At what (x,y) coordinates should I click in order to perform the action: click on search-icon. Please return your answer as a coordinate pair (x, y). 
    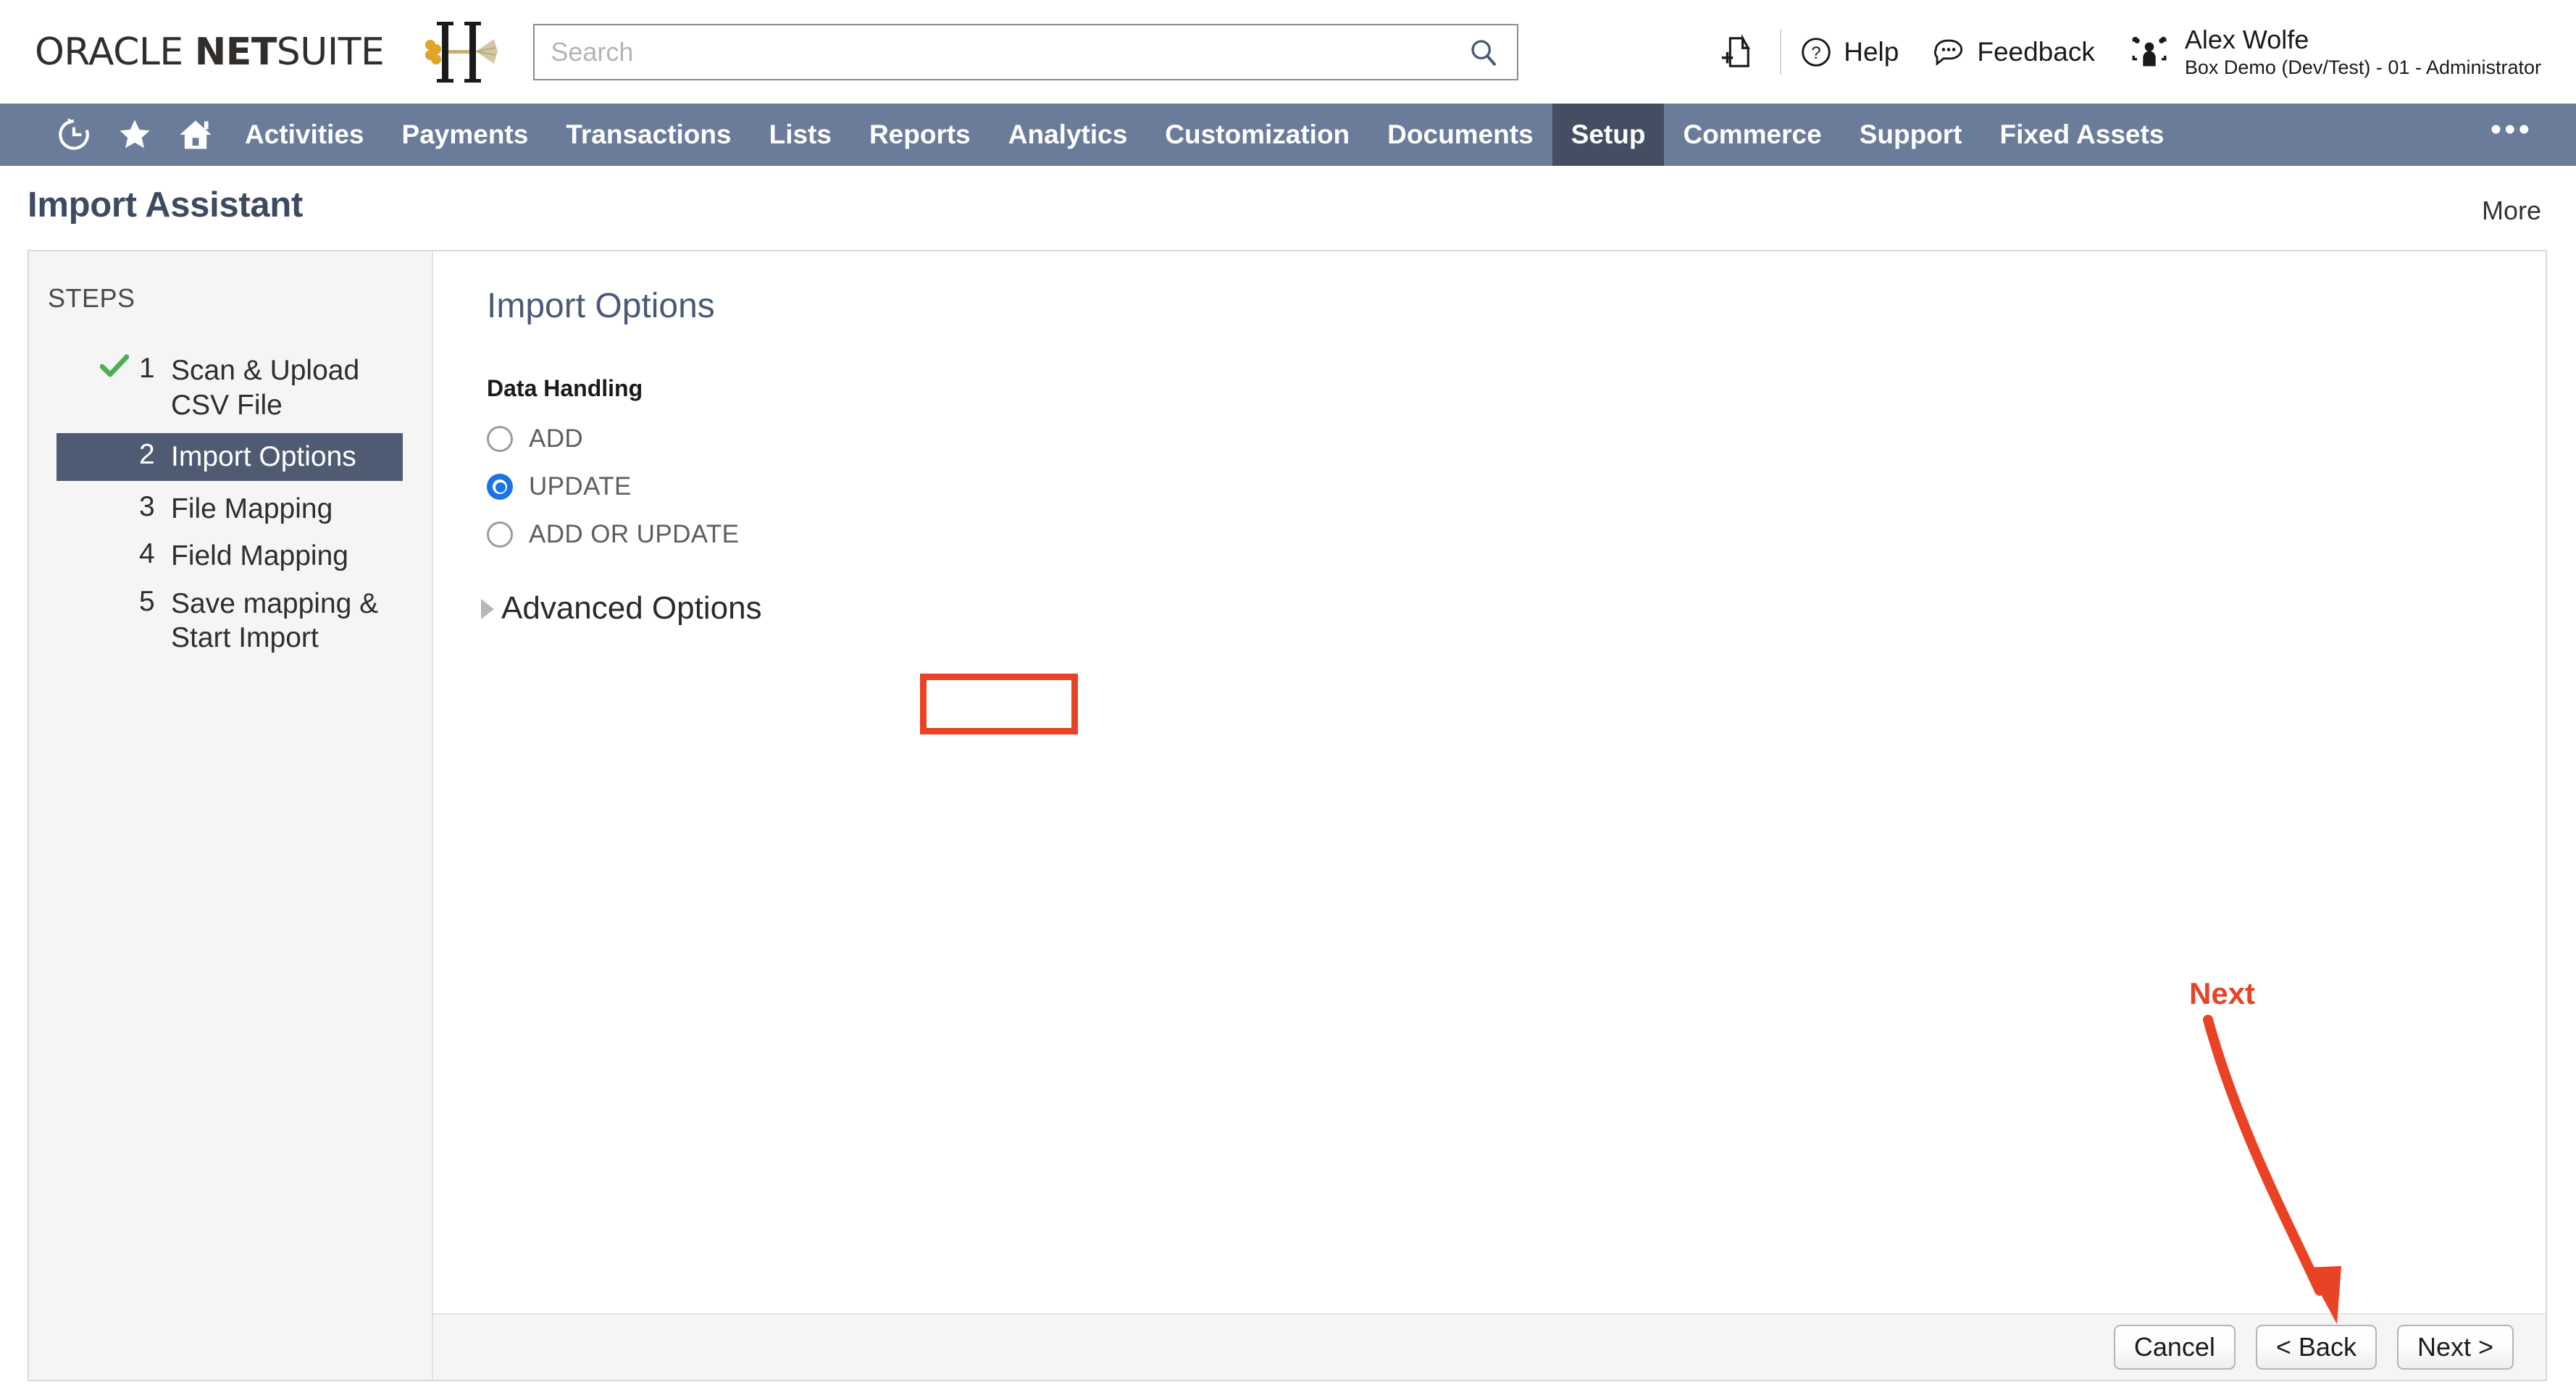
    Looking at the image, I should click on (1483, 52).